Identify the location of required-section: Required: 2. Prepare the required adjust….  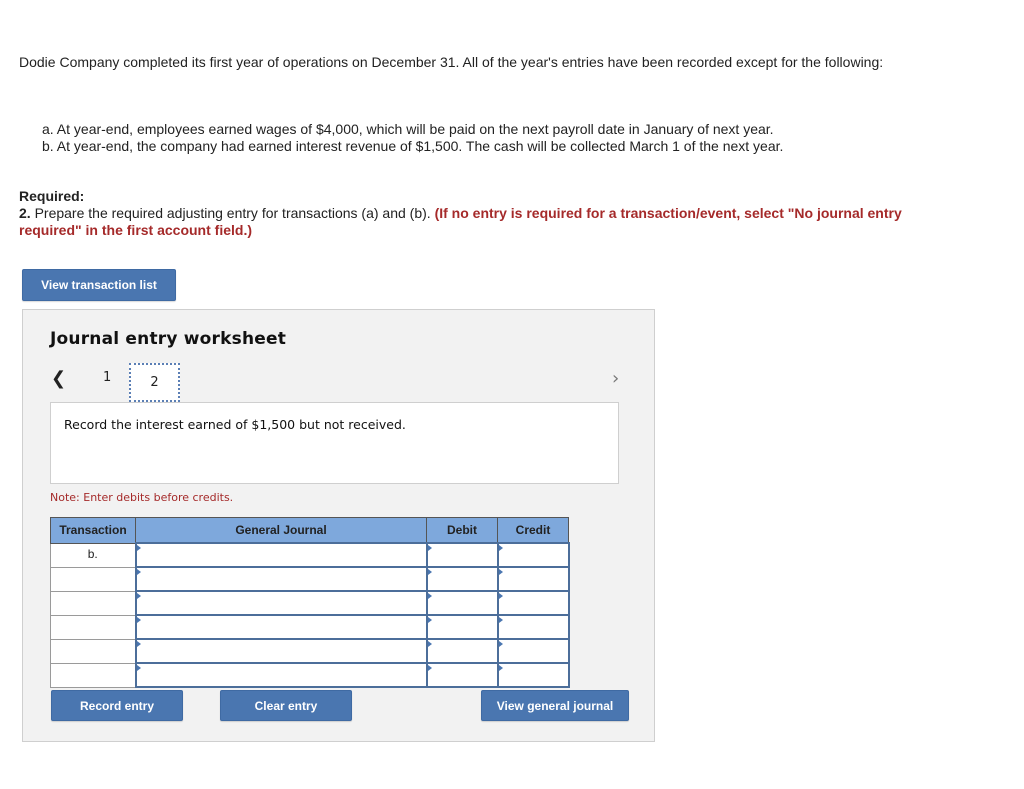
(469, 213).